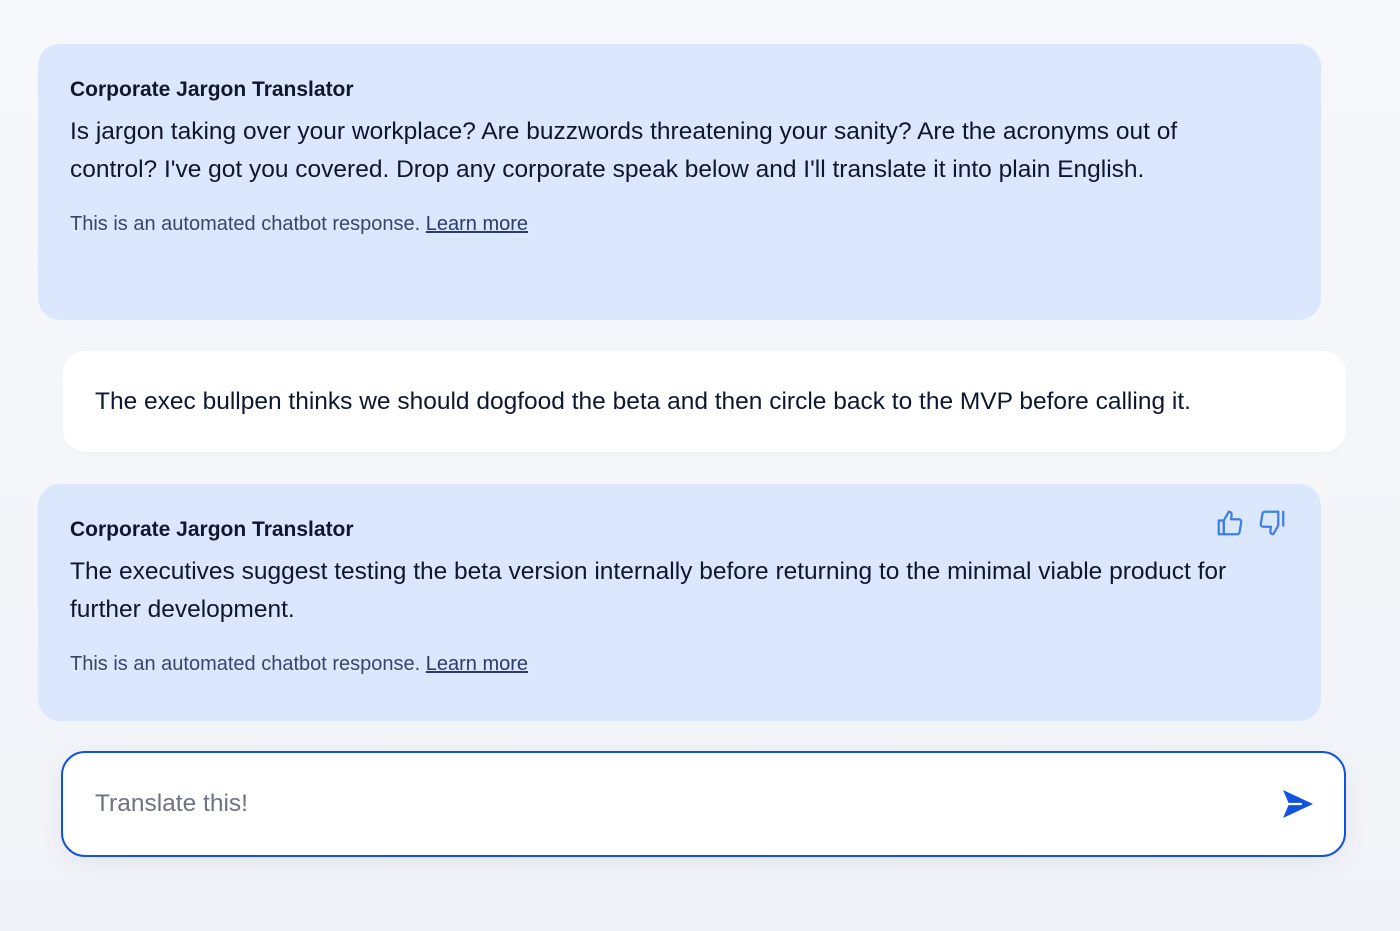 This screenshot has width=1400, height=931. What do you see at coordinates (1272, 523) in the screenshot?
I see `thumbs-down-icon` at bounding box center [1272, 523].